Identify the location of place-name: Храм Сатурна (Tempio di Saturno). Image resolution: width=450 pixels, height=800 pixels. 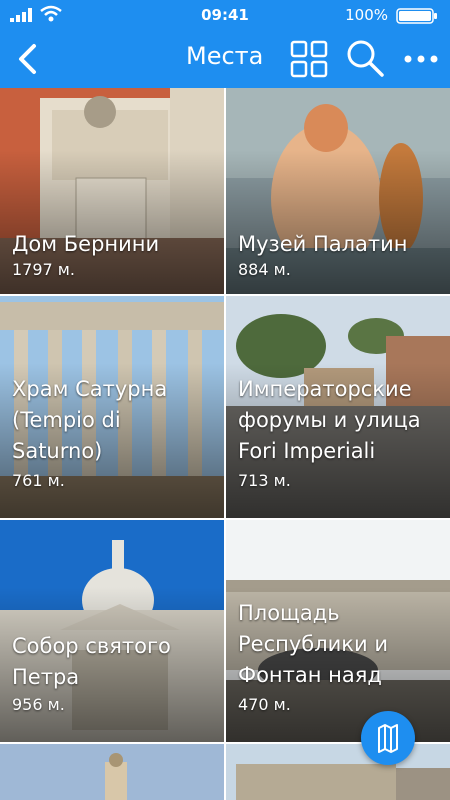
(90, 420).